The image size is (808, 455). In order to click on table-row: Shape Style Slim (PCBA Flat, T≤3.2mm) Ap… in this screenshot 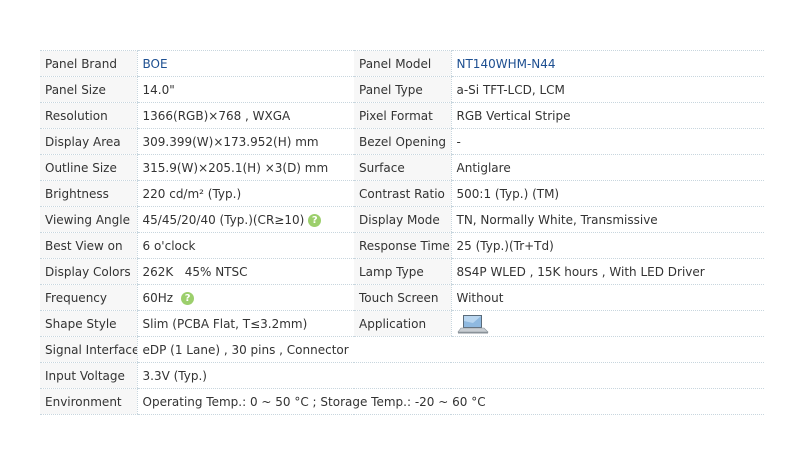, I will do `click(402, 323)`.